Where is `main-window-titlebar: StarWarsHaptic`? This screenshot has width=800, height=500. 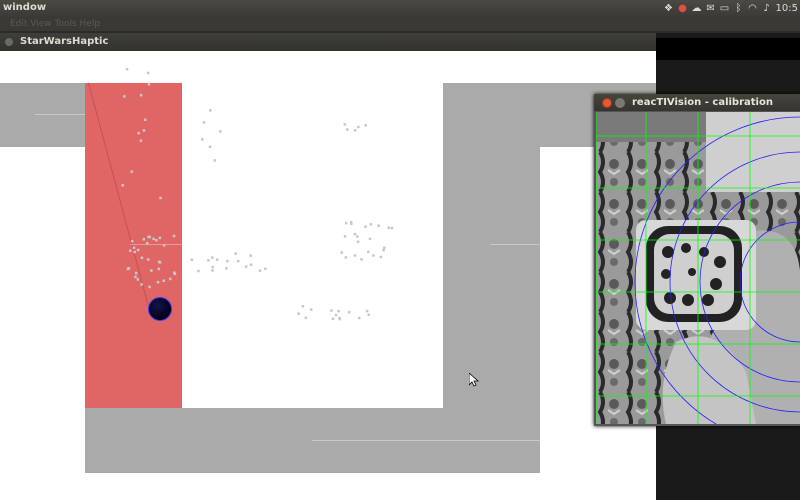
main-window-titlebar: StarWarsHaptic is located at coordinates (328, 42).